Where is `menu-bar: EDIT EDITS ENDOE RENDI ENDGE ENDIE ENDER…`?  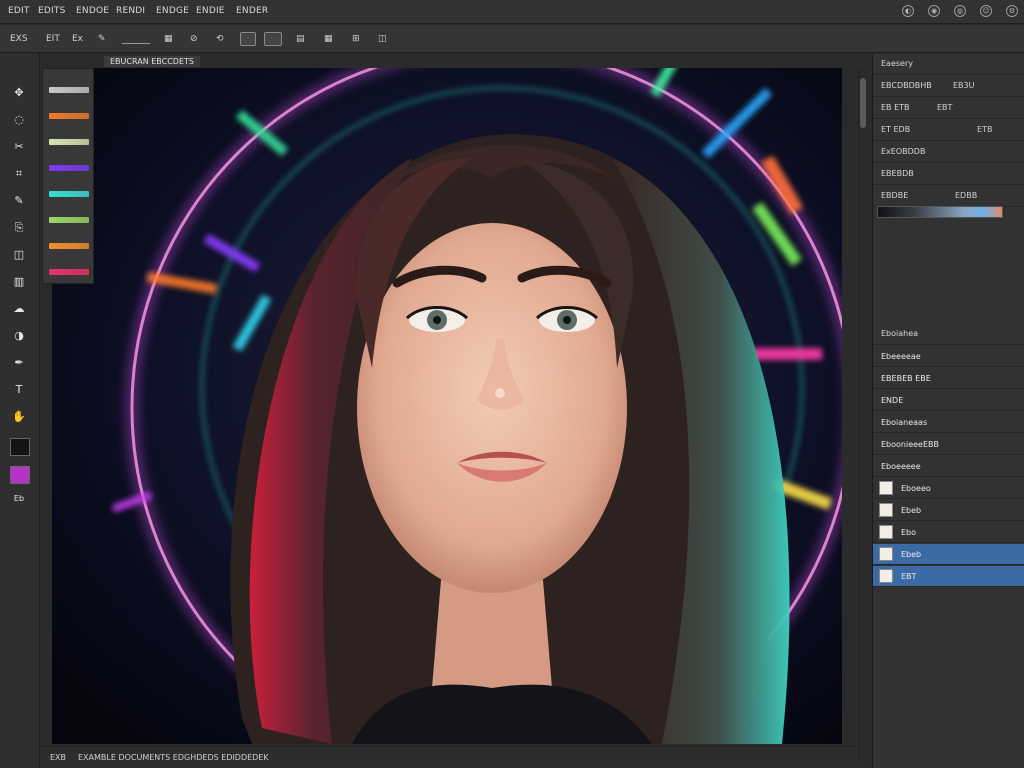 menu-bar: EDIT EDITS ENDOE RENDI ENDGE ENDIE ENDER… is located at coordinates (512, 12).